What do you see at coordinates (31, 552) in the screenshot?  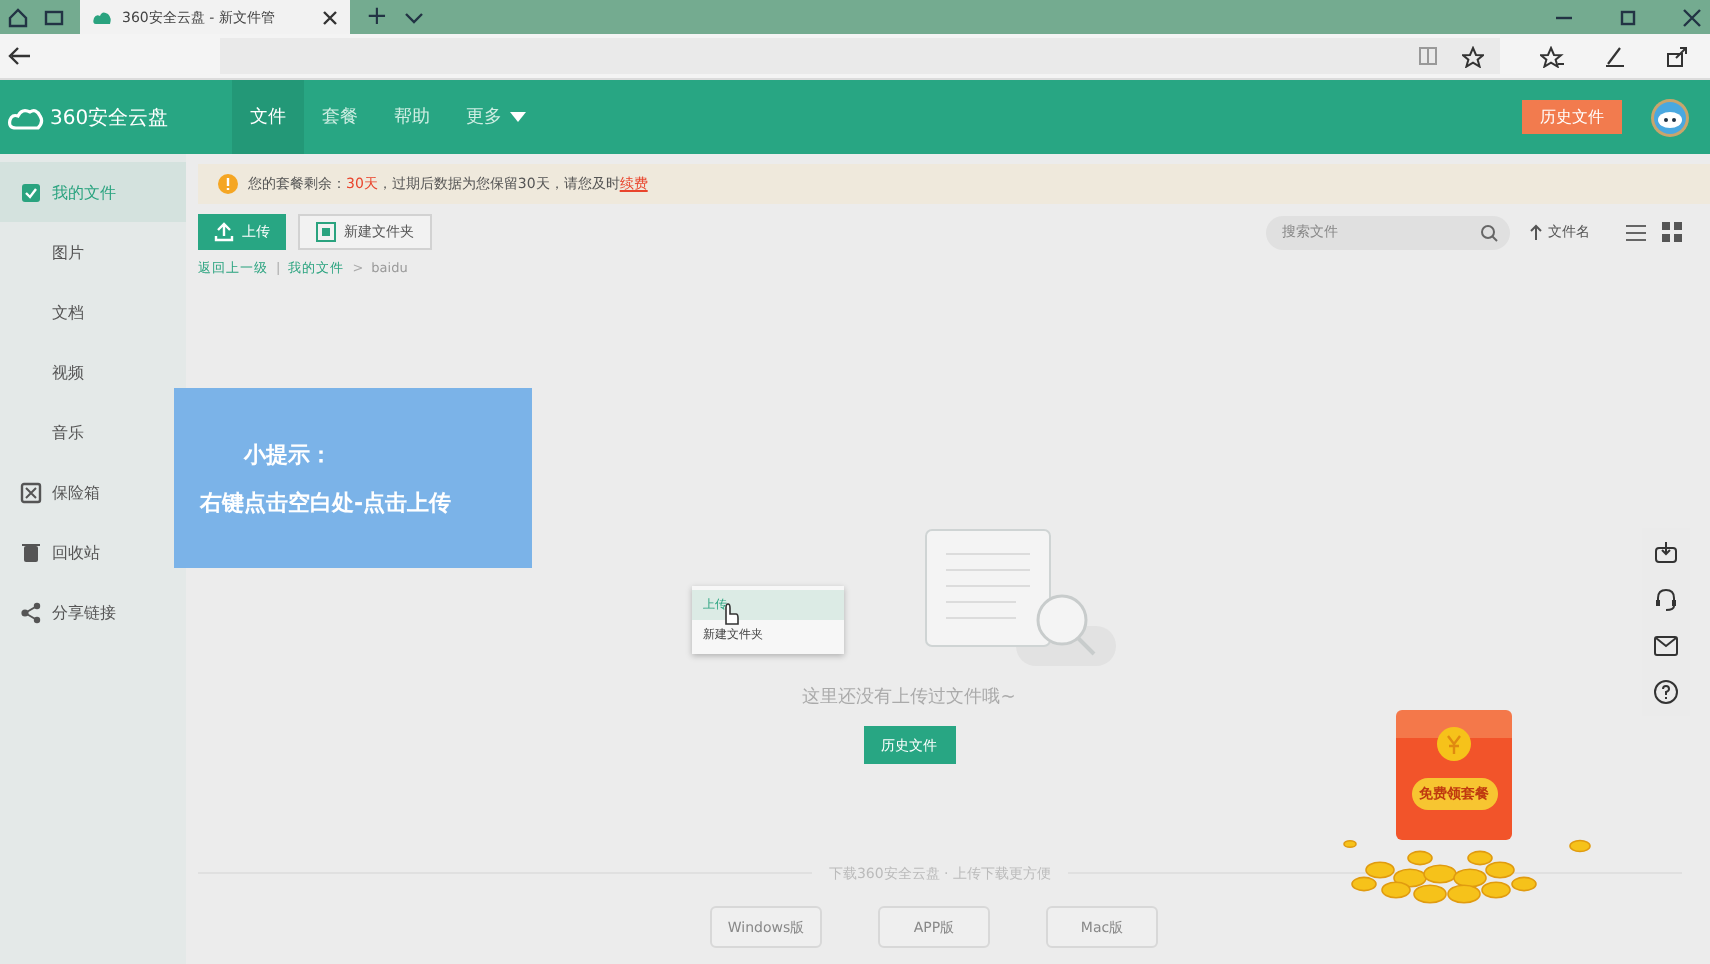 I see `trash-icon` at bounding box center [31, 552].